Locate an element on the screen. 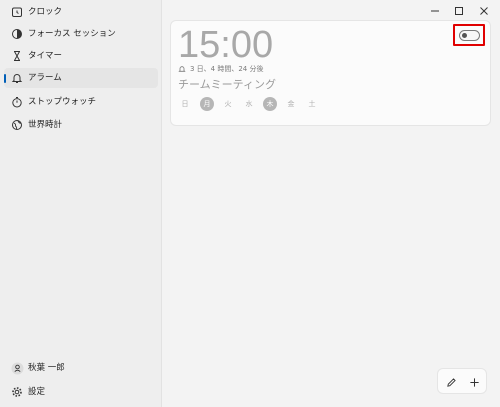 The height and width of the screenshot is (407, 500). sidebar-item-timer: タイマー is located at coordinates (81, 56).